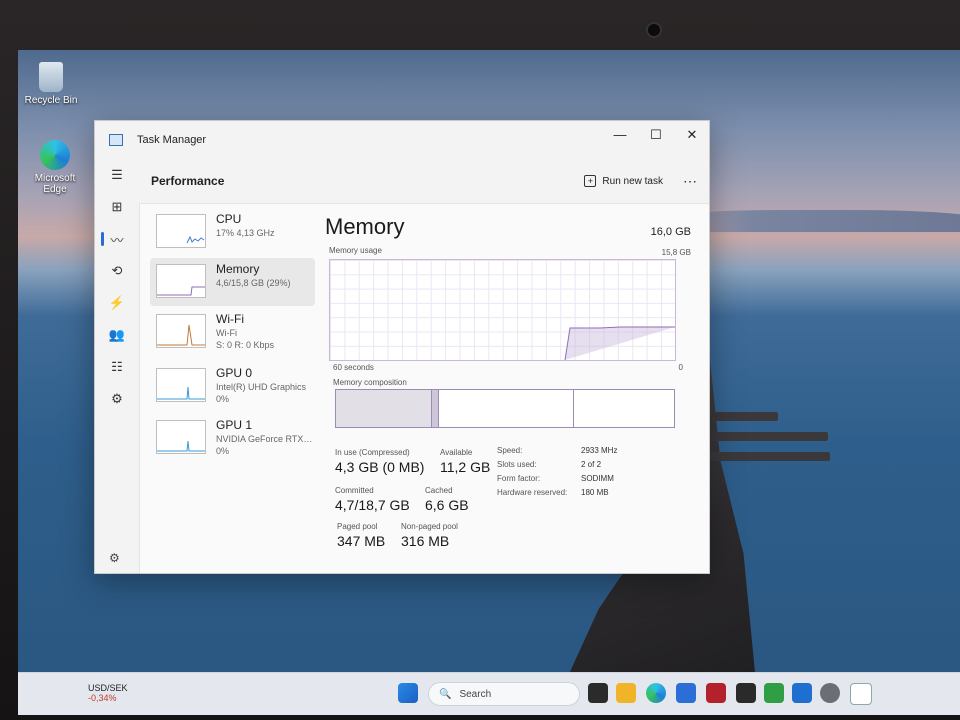  Describe the element at coordinates (365, 226) in the screenshot. I see `memory-title: Memory` at that location.